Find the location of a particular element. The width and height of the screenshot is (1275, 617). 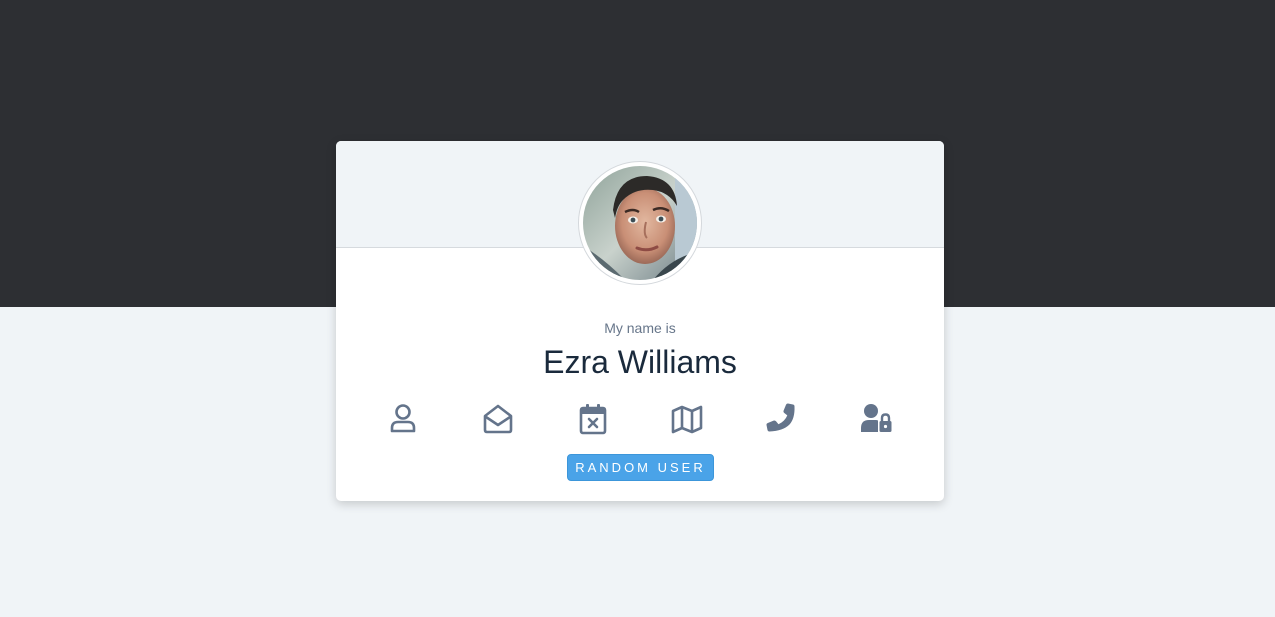

name-label: My name is is located at coordinates (640, 328).